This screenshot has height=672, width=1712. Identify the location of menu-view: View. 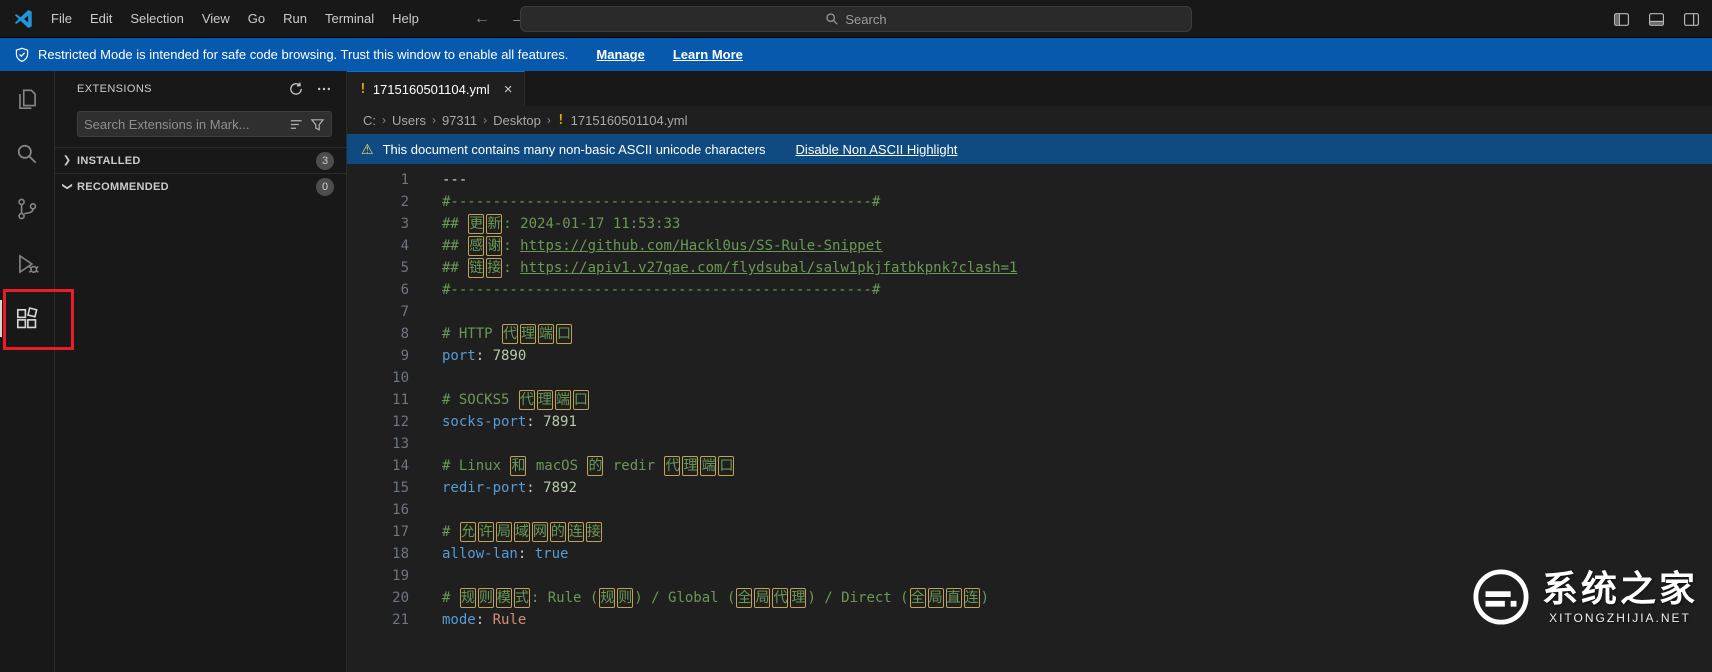
(216, 18).